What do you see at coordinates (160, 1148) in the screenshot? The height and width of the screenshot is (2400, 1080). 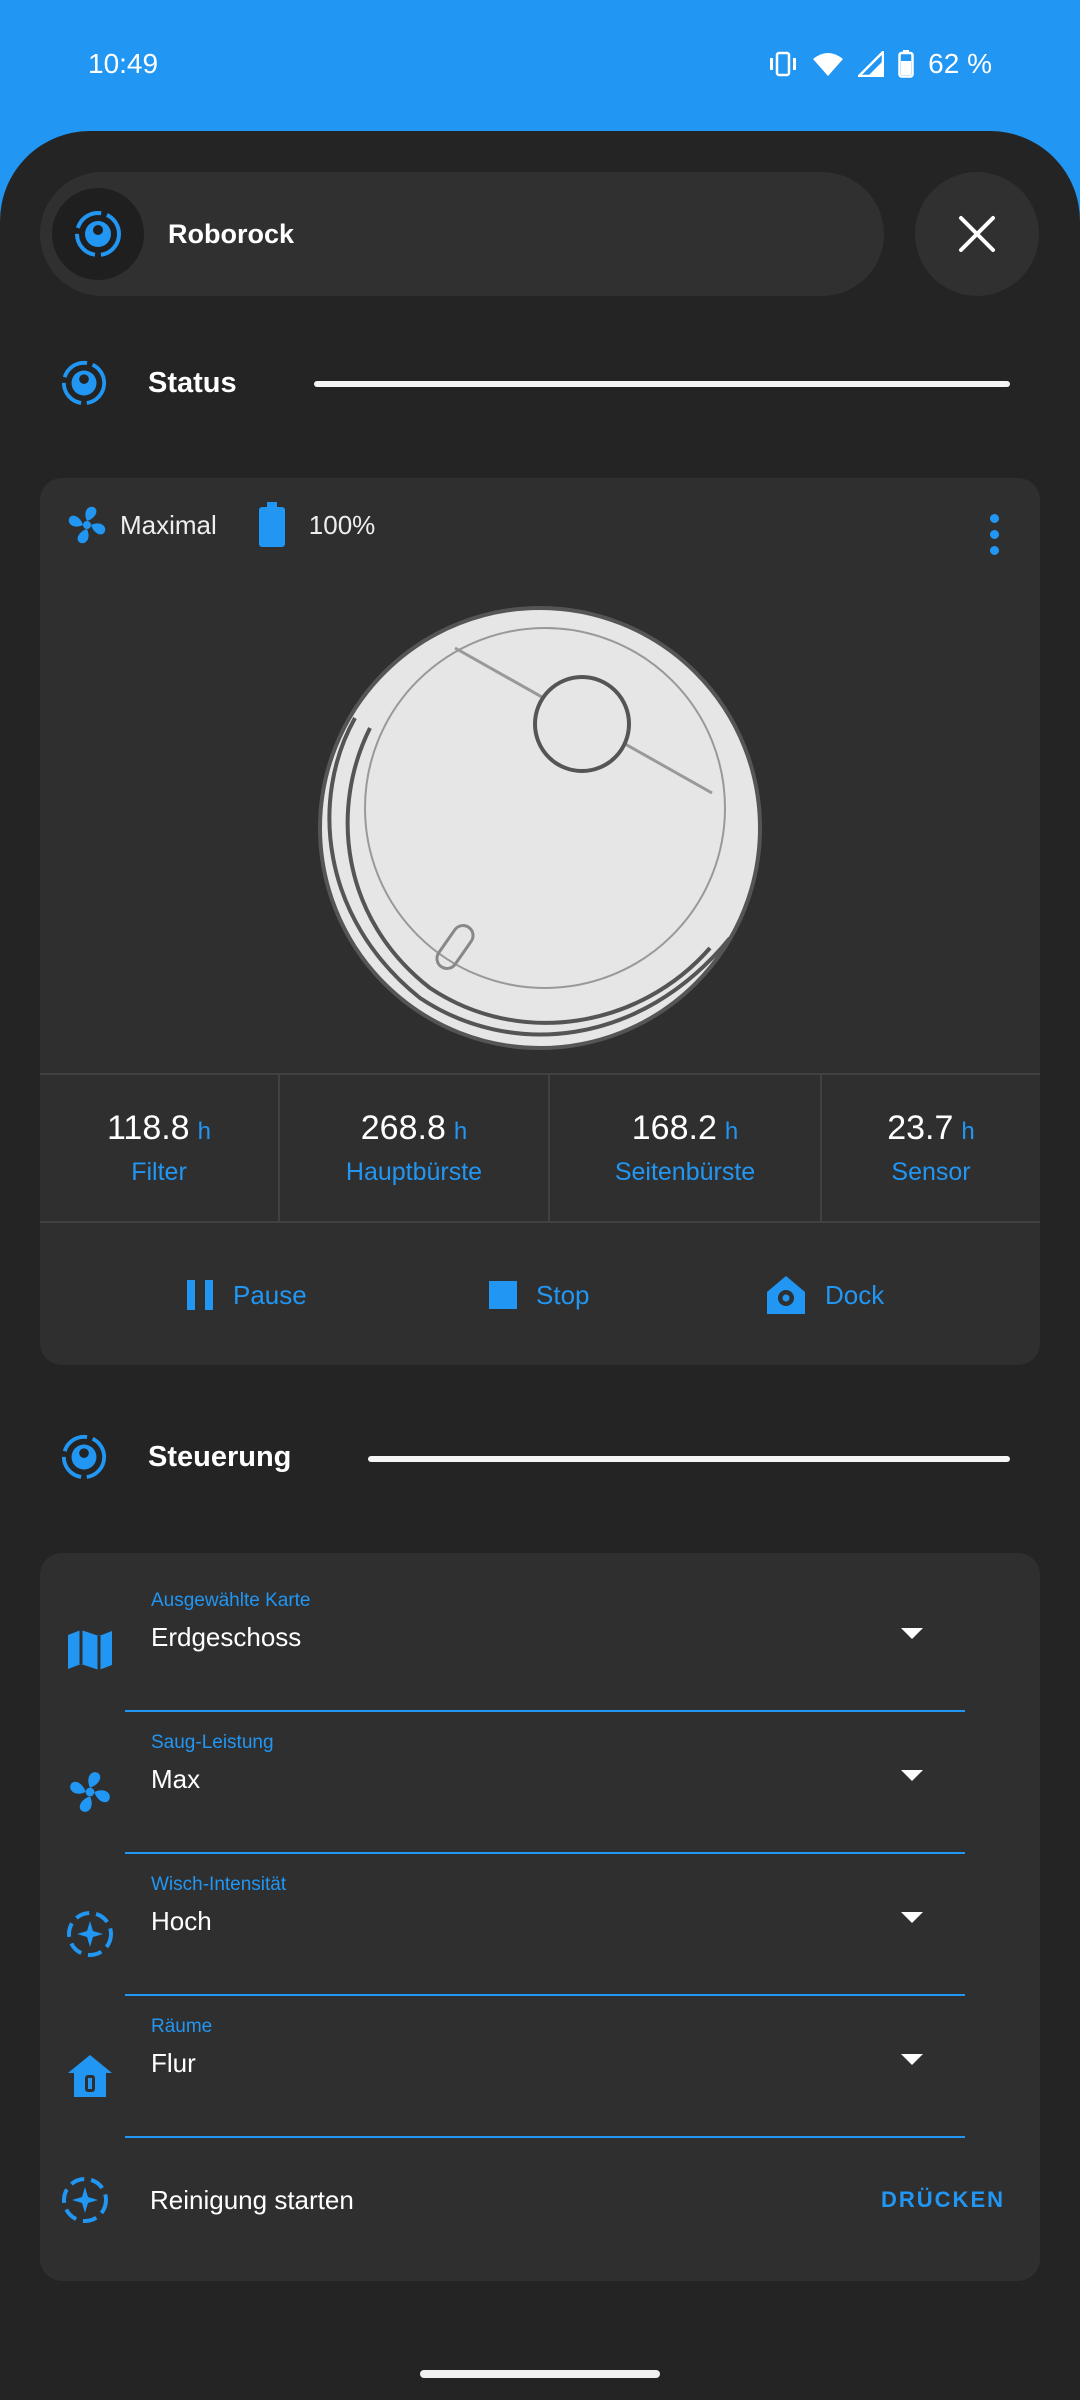 I see `stat-filter: 118.8 h Filter` at bounding box center [160, 1148].